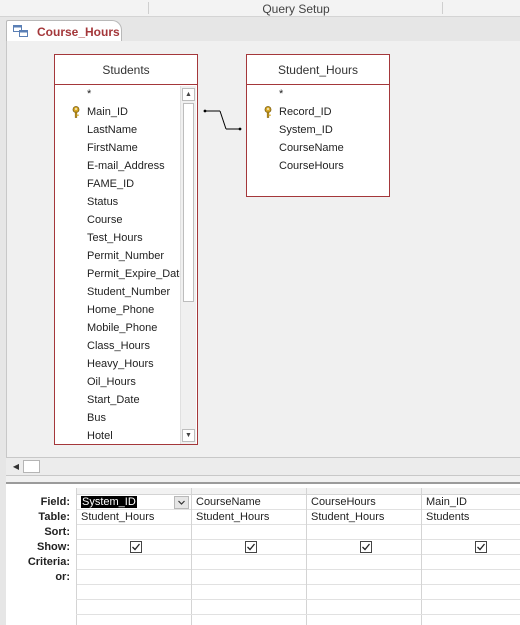 The height and width of the screenshot is (625, 520). What do you see at coordinates (117, 256) in the screenshot?
I see `field-item: Permit_Number` at bounding box center [117, 256].